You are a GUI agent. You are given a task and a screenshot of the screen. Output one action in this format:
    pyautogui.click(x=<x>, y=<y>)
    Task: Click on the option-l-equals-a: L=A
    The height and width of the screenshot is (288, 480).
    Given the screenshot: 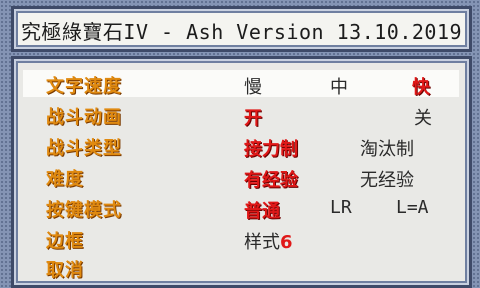 What is the action you would take?
    pyautogui.click(x=412, y=207)
    